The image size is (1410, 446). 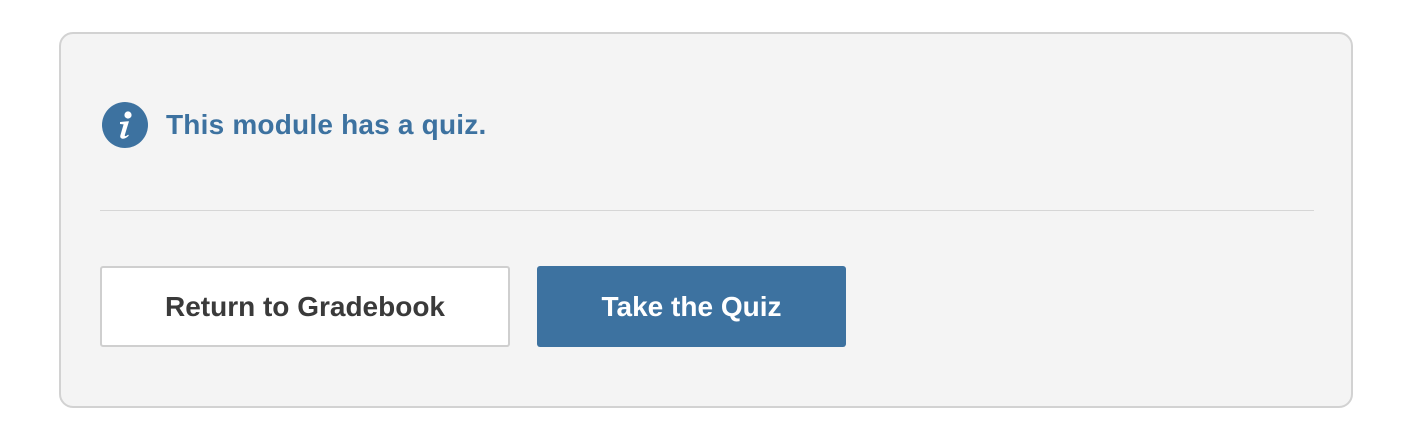 I want to click on quiz-notice: This module has a quiz., so click(x=294, y=125).